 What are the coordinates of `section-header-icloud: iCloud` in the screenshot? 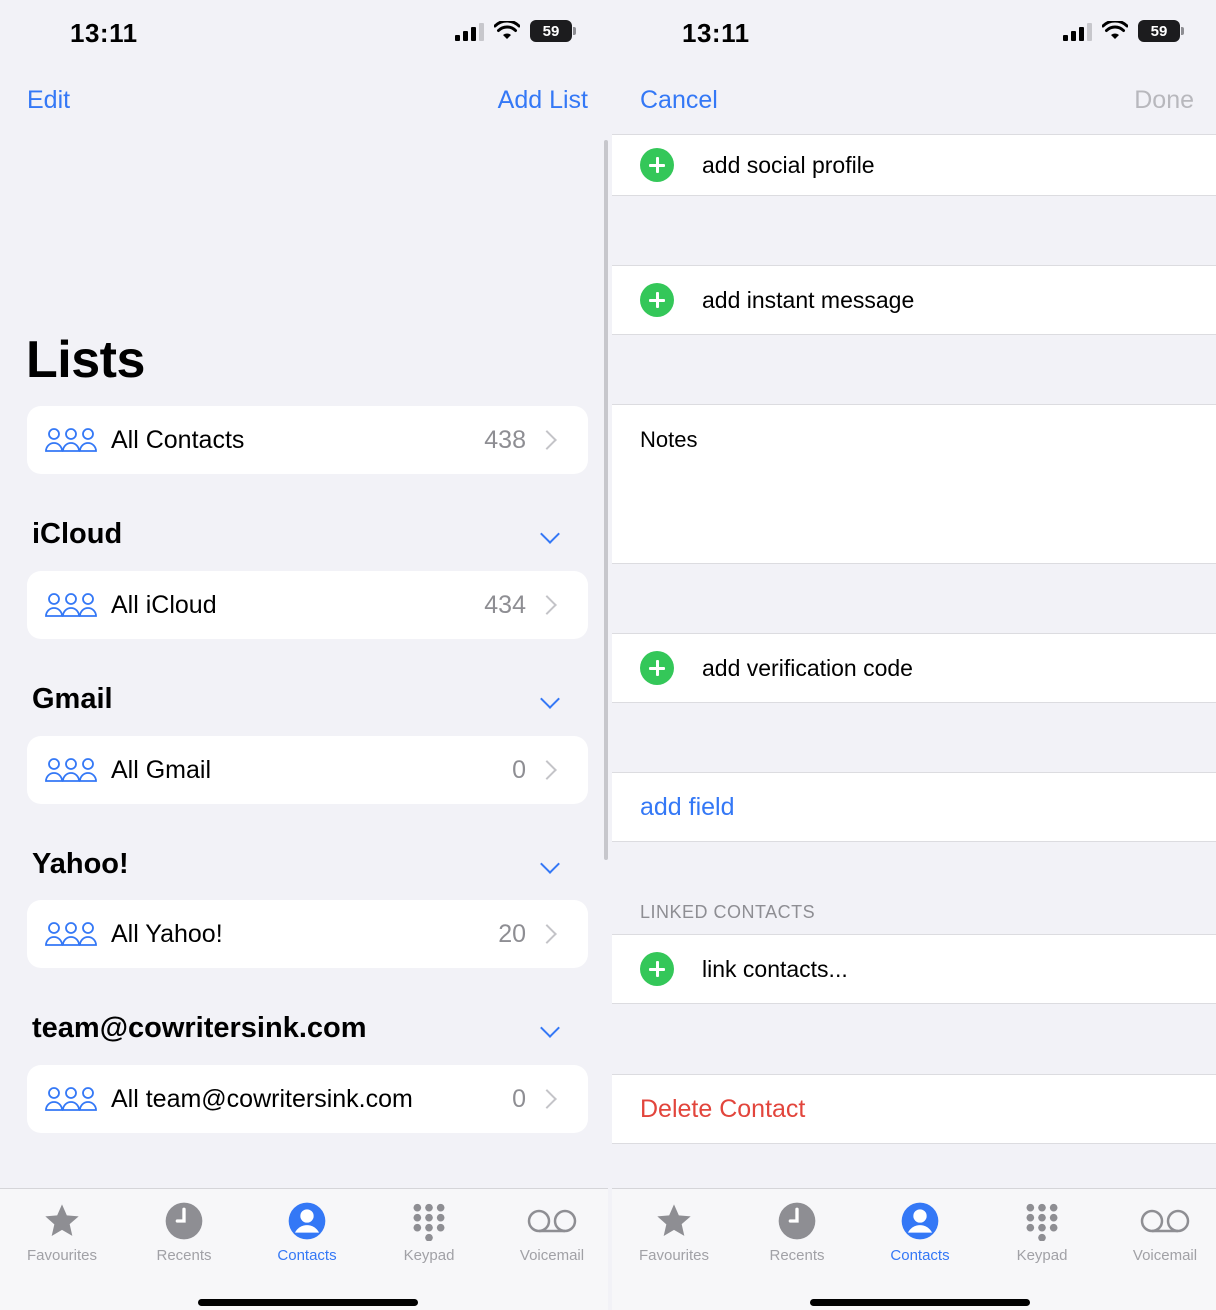 It's located at (77, 534).